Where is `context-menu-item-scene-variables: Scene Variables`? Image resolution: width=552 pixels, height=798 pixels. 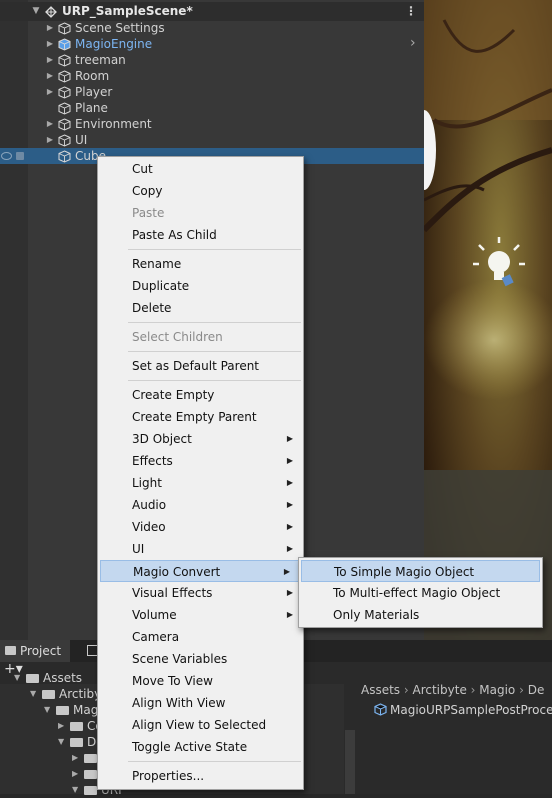
context-menu-item-scene-variables: Scene Variables is located at coordinates (200, 659).